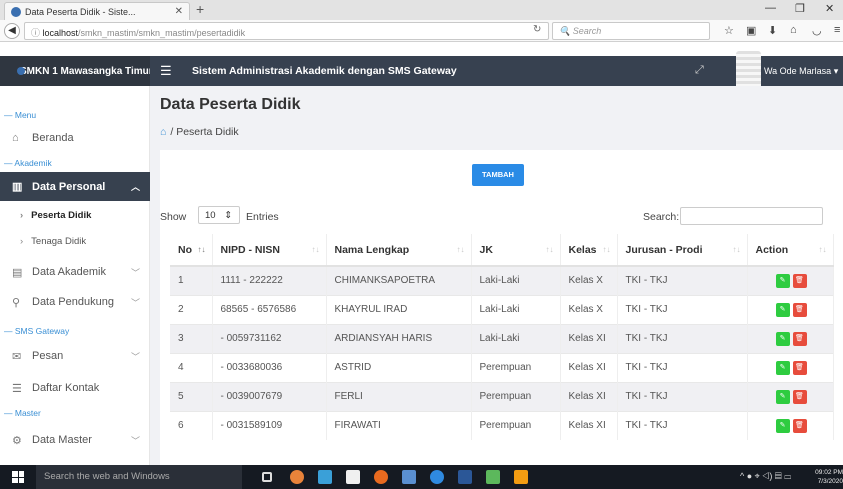 The height and width of the screenshot is (489, 843). What do you see at coordinates (751, 216) in the screenshot?
I see `table-search-input` at bounding box center [751, 216].